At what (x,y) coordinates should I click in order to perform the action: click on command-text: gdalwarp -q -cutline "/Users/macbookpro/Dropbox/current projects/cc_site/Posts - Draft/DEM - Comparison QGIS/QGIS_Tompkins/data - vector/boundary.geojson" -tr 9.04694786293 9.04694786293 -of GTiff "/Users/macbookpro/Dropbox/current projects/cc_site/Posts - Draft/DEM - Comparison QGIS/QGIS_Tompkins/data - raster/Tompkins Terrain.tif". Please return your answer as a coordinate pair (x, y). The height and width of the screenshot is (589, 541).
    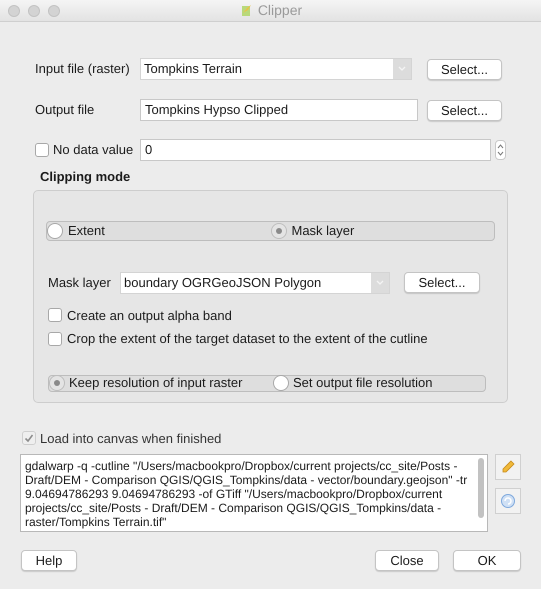
    Looking at the image, I should click on (246, 493).